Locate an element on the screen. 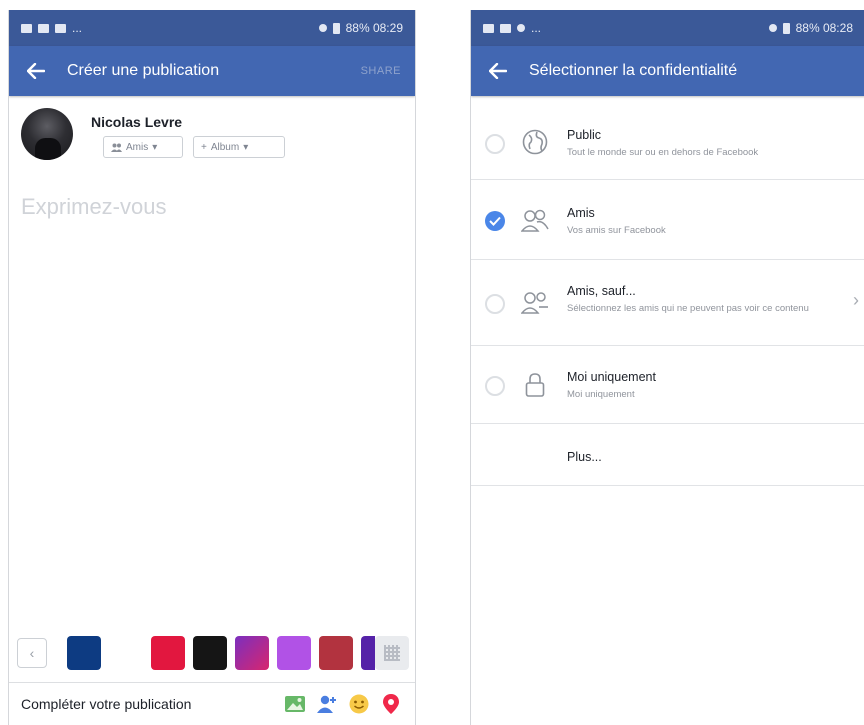 The width and height of the screenshot is (864, 725). privacy-option-subtitle: Moi uniquement is located at coordinates (601, 394).